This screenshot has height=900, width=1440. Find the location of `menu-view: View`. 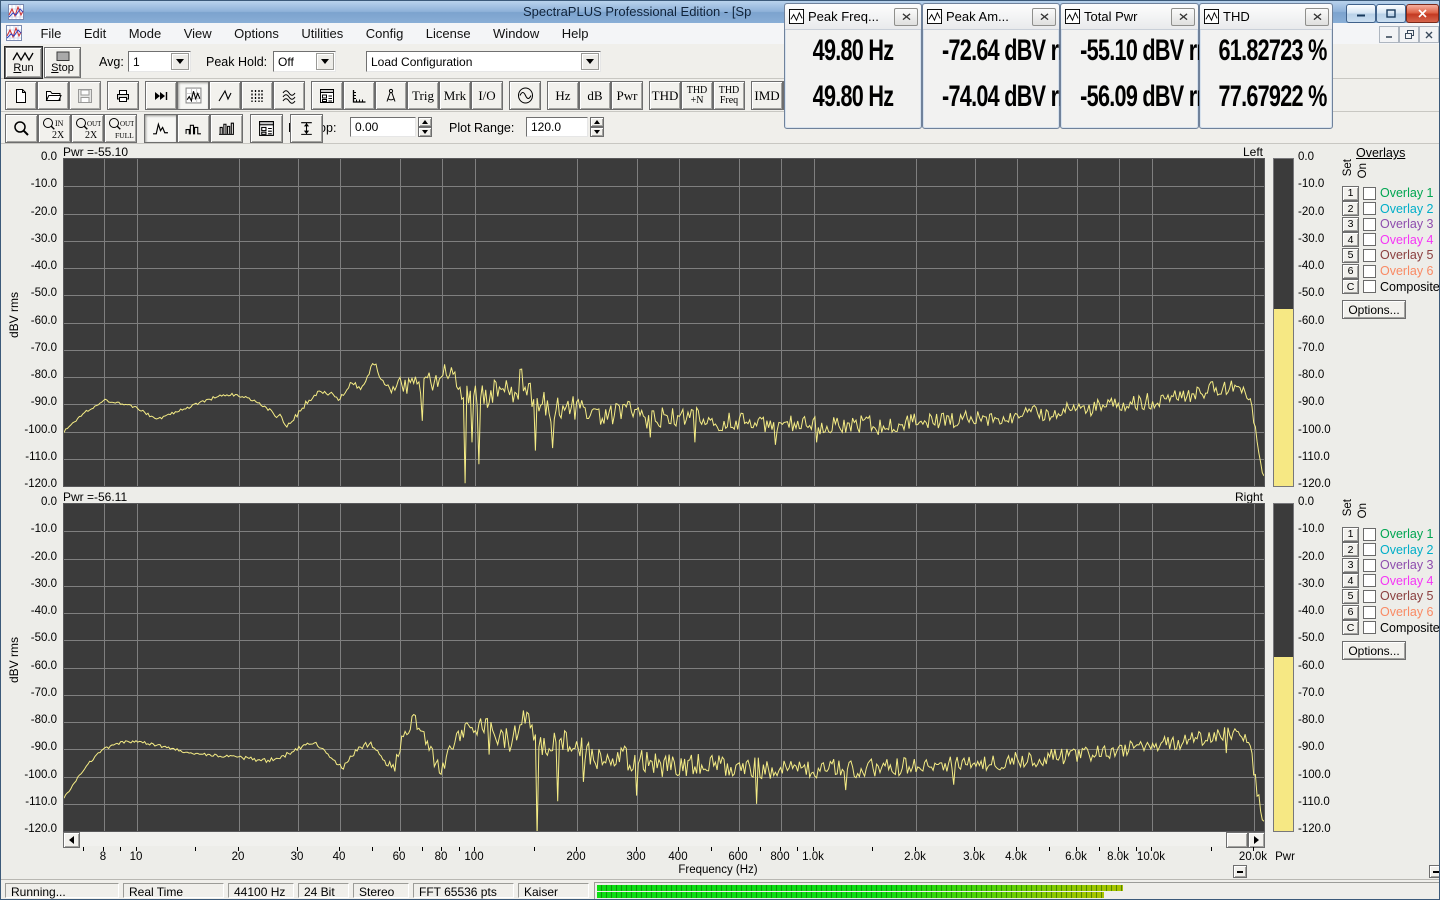

menu-view: View is located at coordinates (198, 33).